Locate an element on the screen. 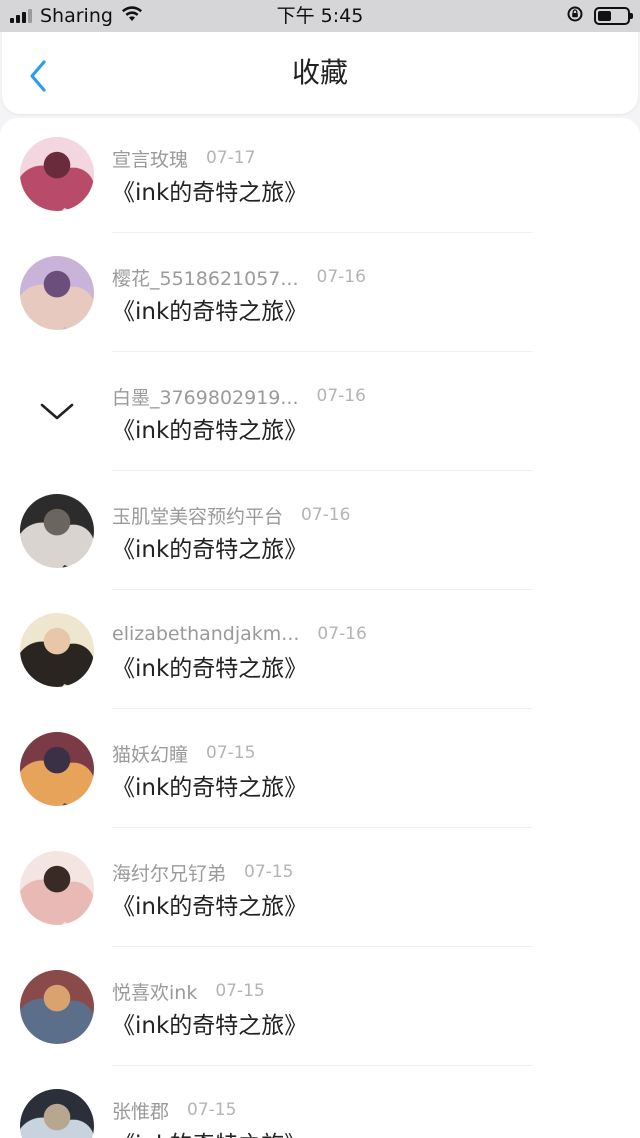 The image size is (640, 1138). item-meta: 猫妖幻瞳 07-15 is located at coordinates (183, 753).